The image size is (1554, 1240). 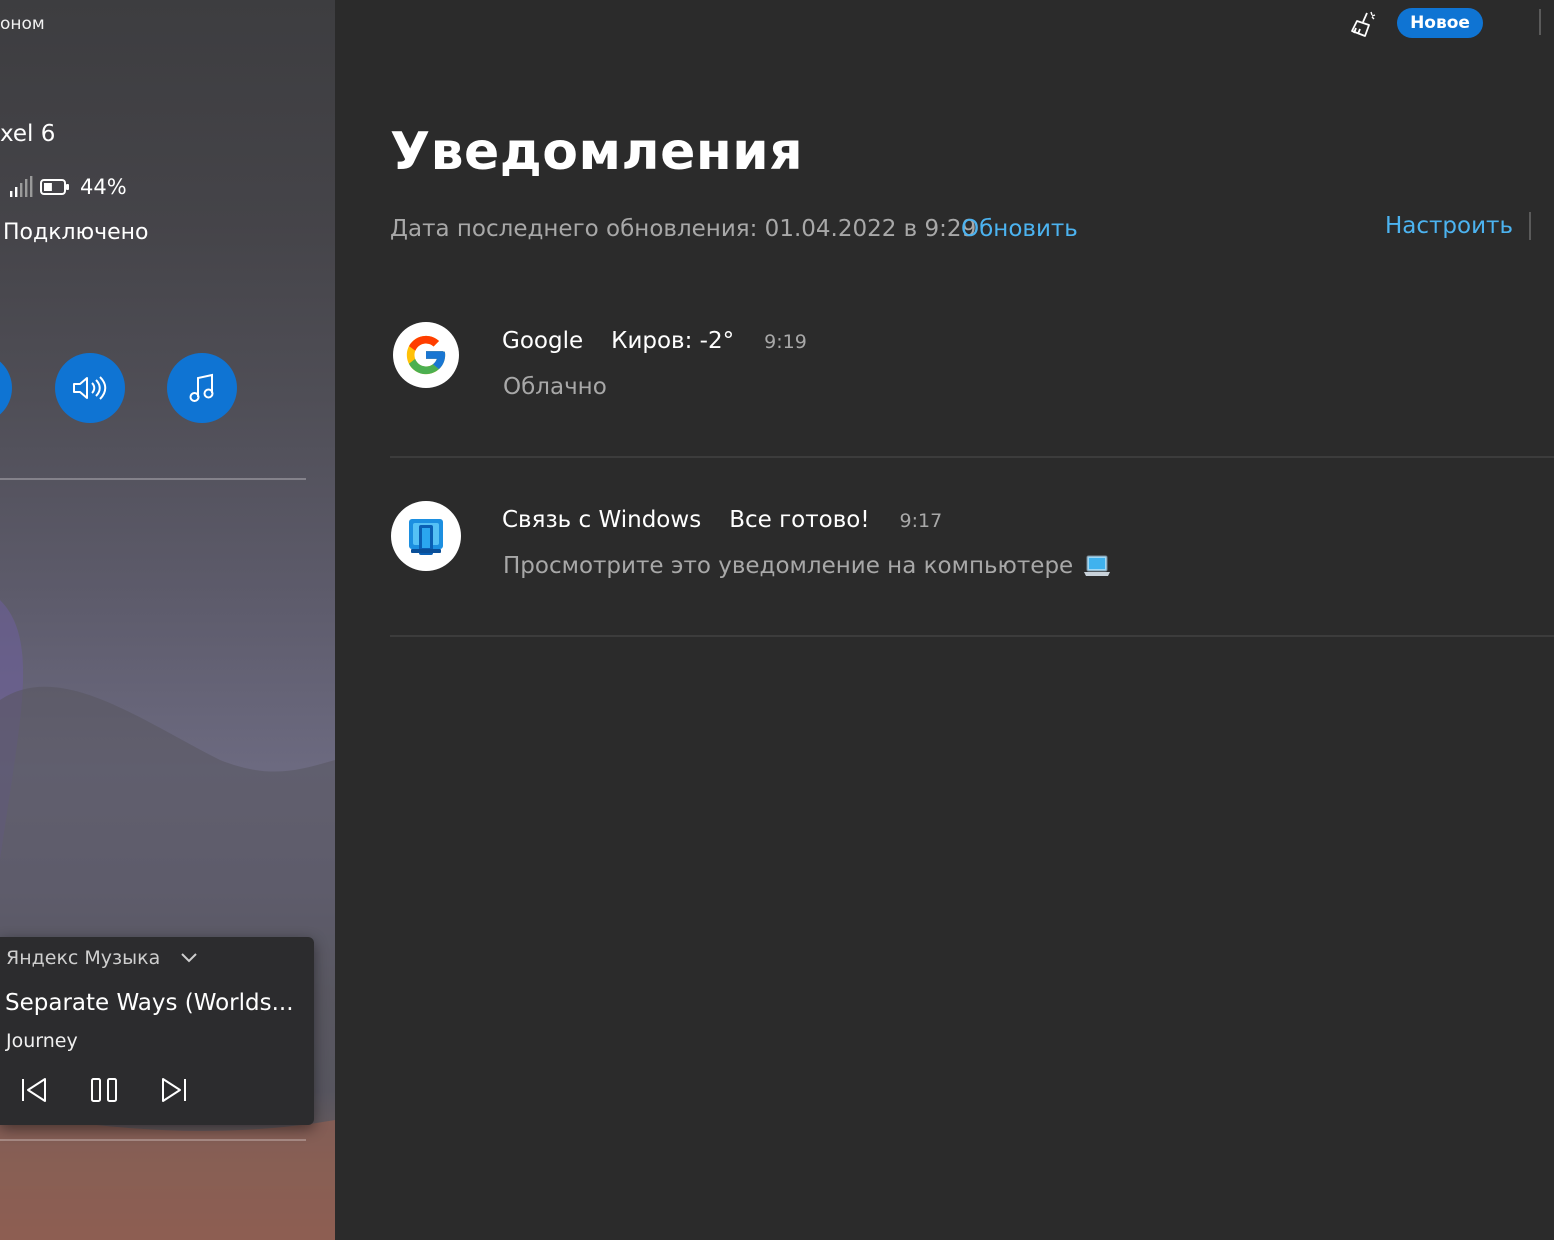 What do you see at coordinates (921, 521) in the screenshot?
I see `notification-time: 9:17` at bounding box center [921, 521].